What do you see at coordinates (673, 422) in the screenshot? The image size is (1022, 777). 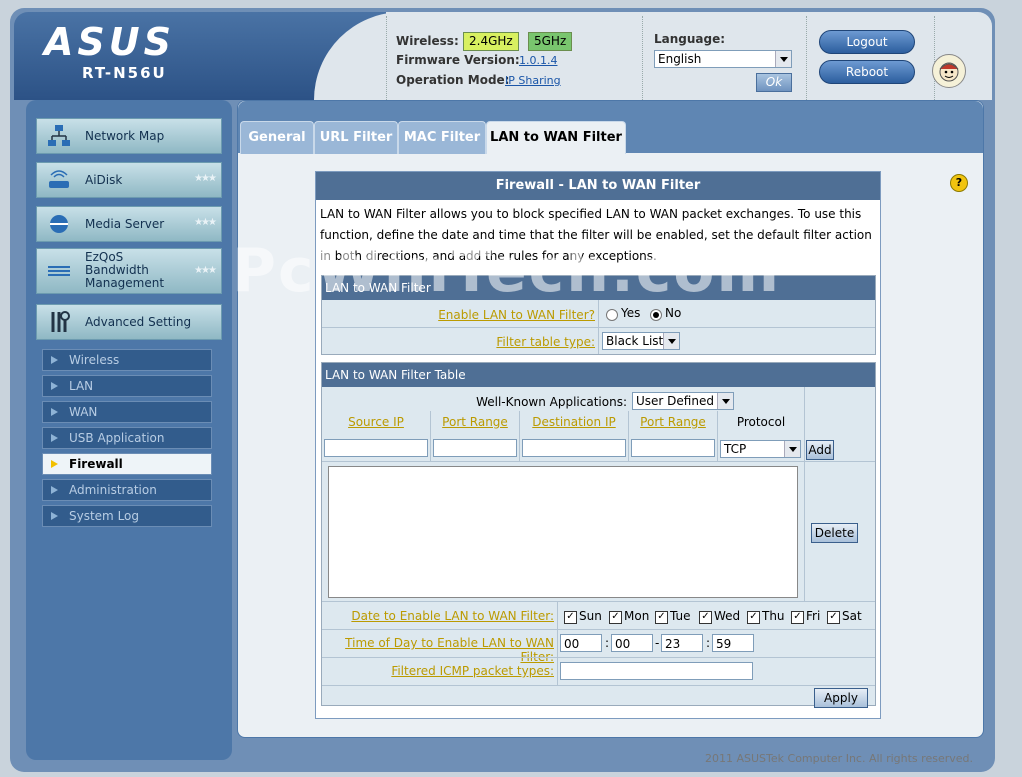 I see `column-header-destination-port: Port Range` at bounding box center [673, 422].